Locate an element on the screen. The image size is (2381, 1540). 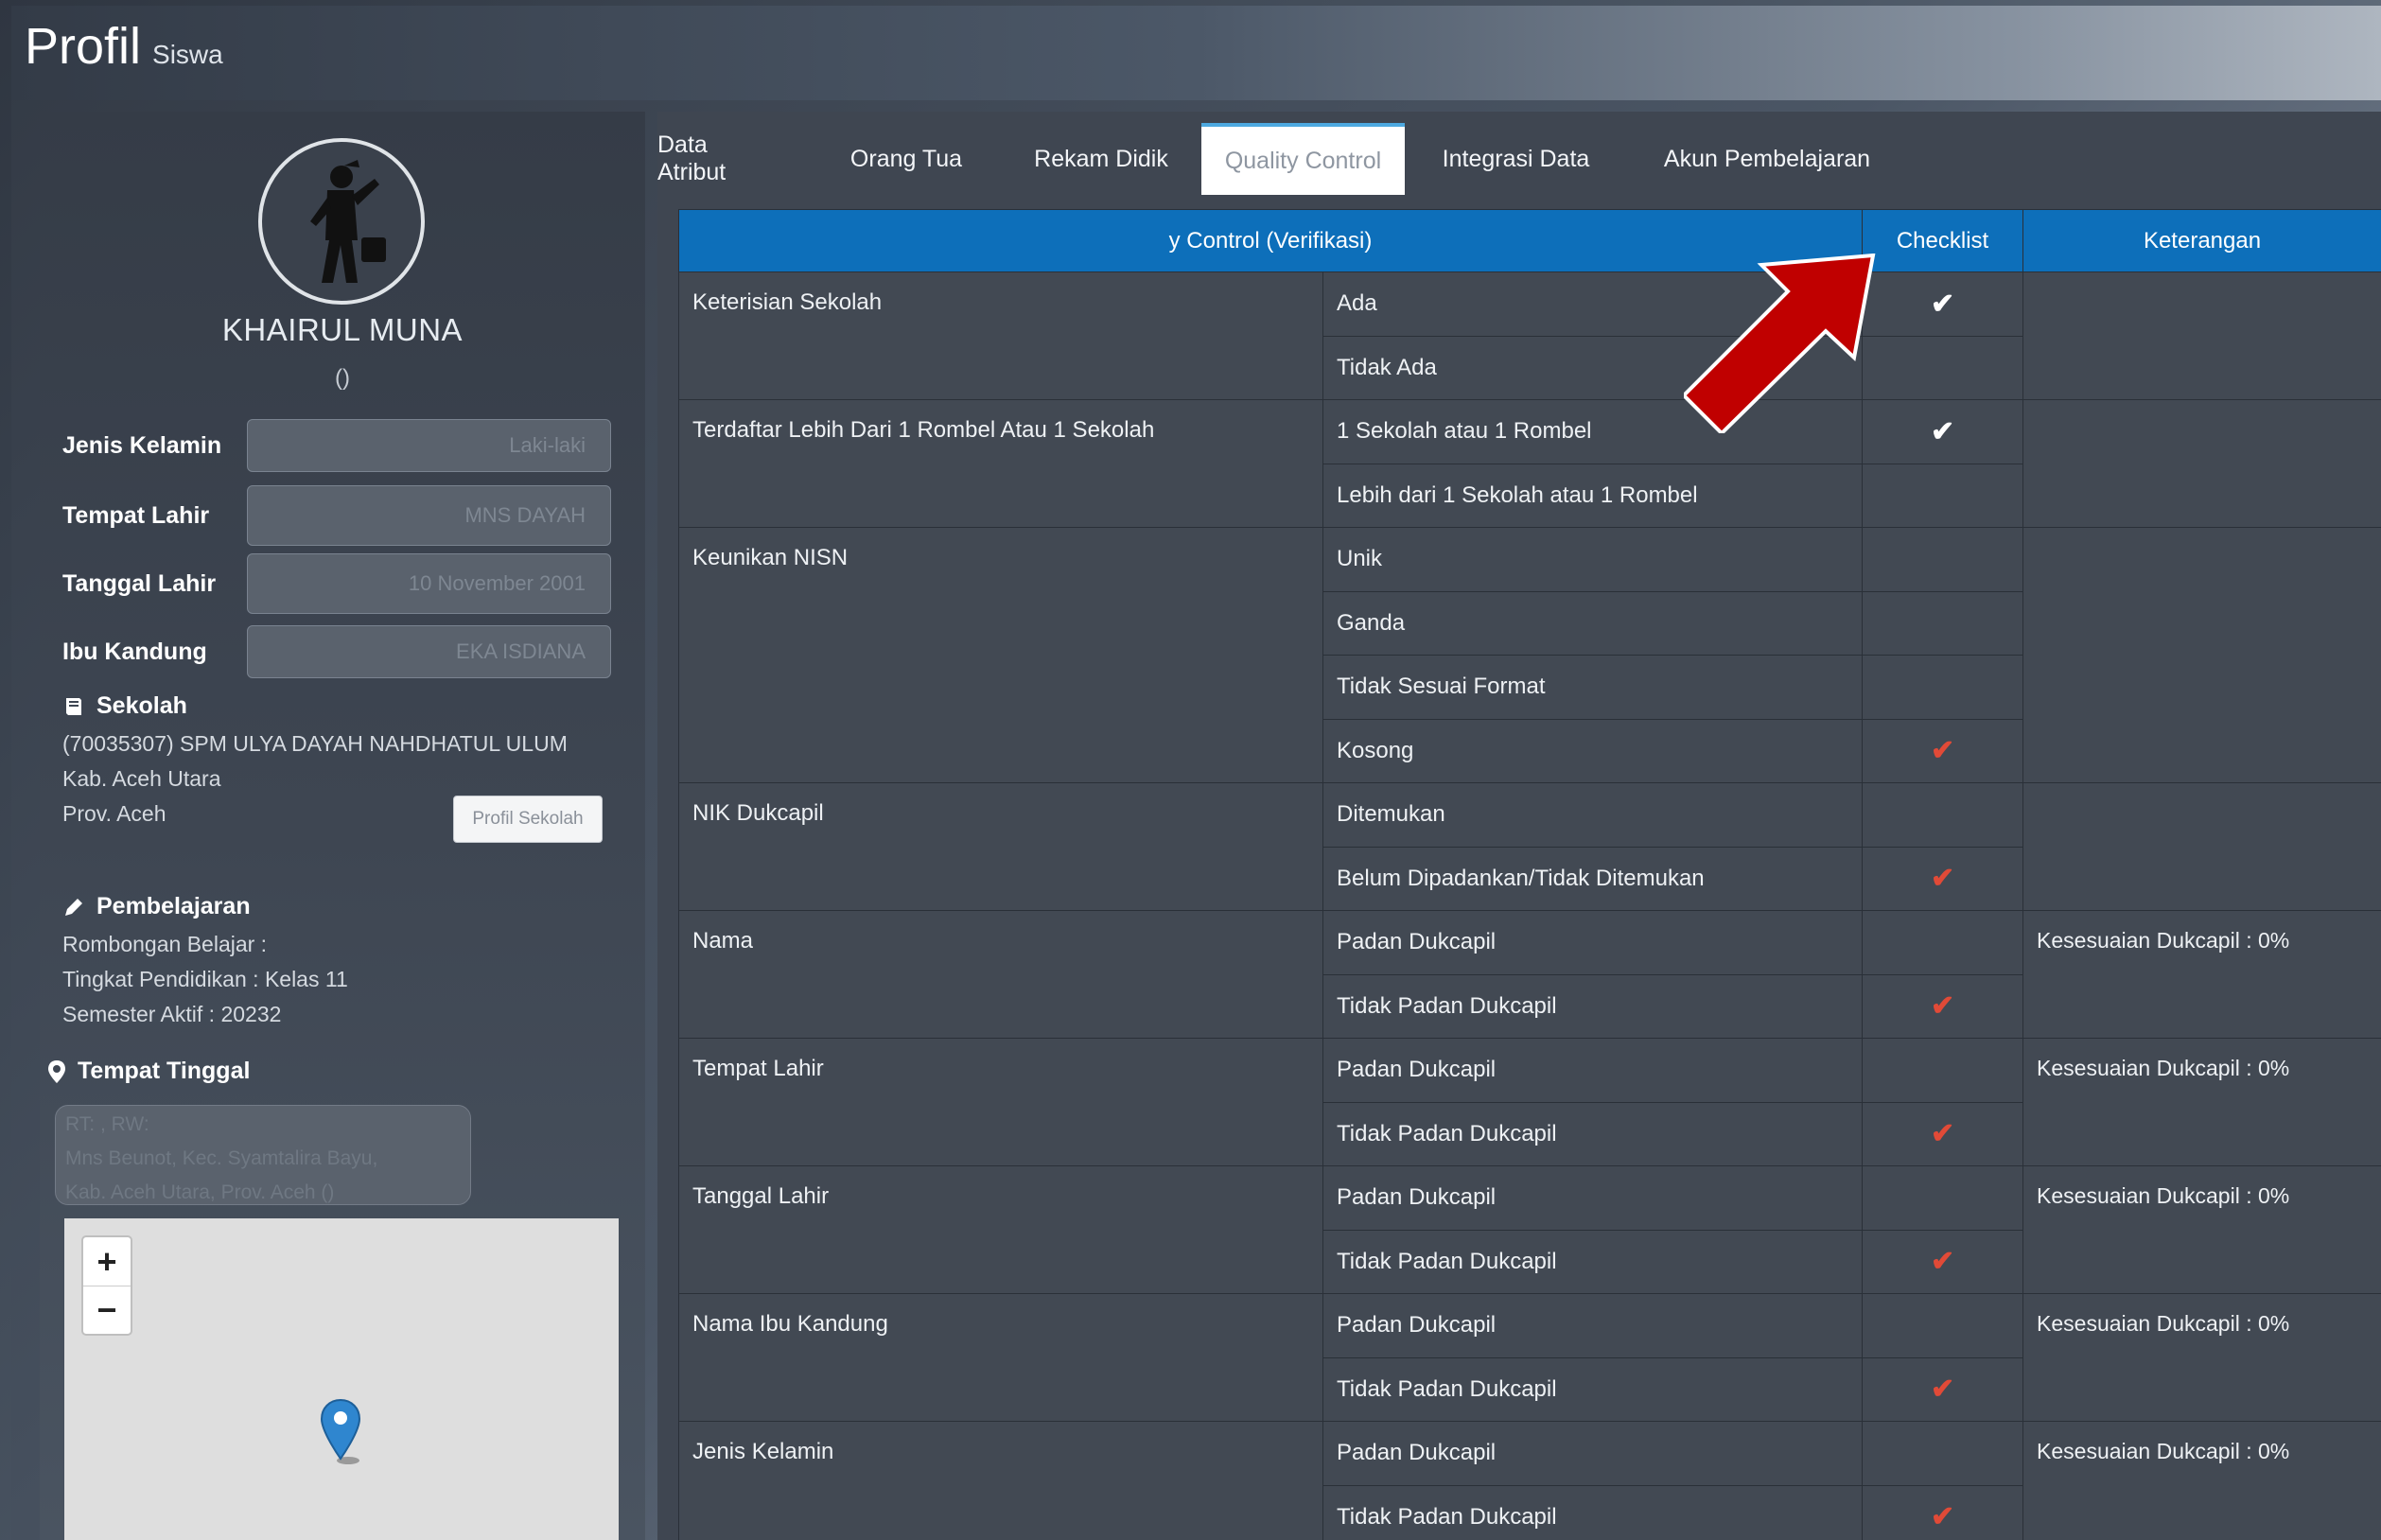
avatar is located at coordinates (342, 221).